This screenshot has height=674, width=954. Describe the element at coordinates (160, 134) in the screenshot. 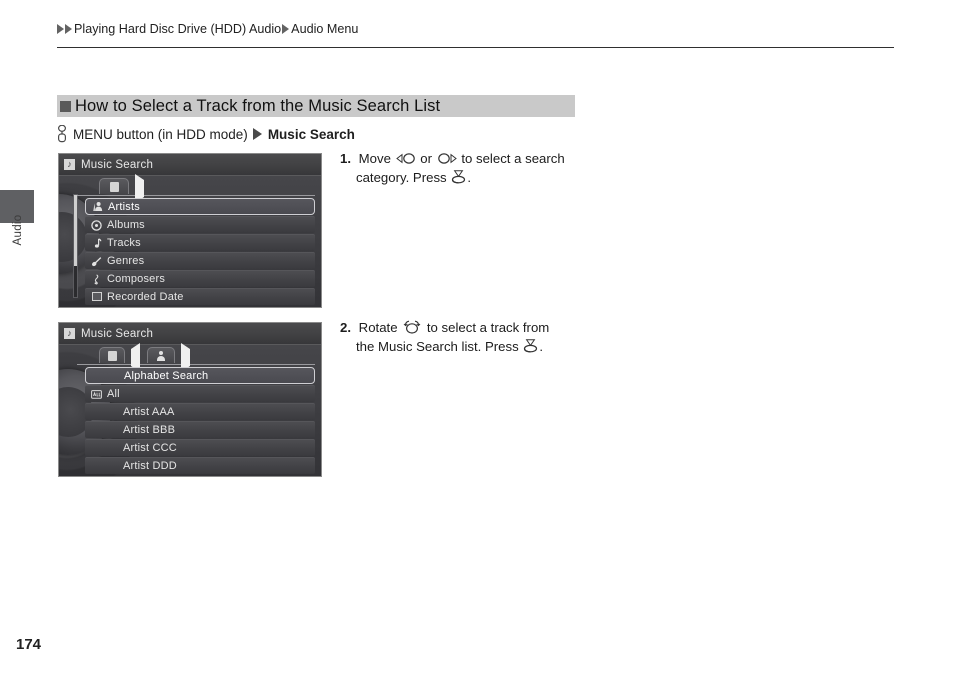

I see `nav-path-button-label: MENU button (in HDD mode)` at that location.